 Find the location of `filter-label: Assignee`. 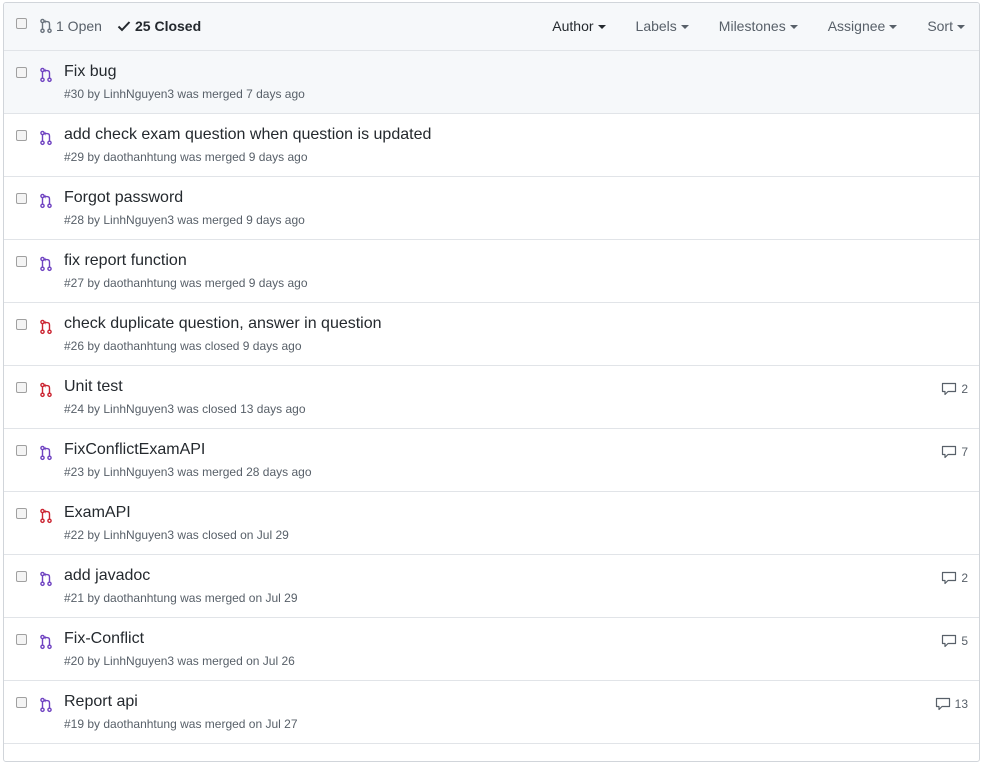

filter-label: Assignee is located at coordinates (856, 26).